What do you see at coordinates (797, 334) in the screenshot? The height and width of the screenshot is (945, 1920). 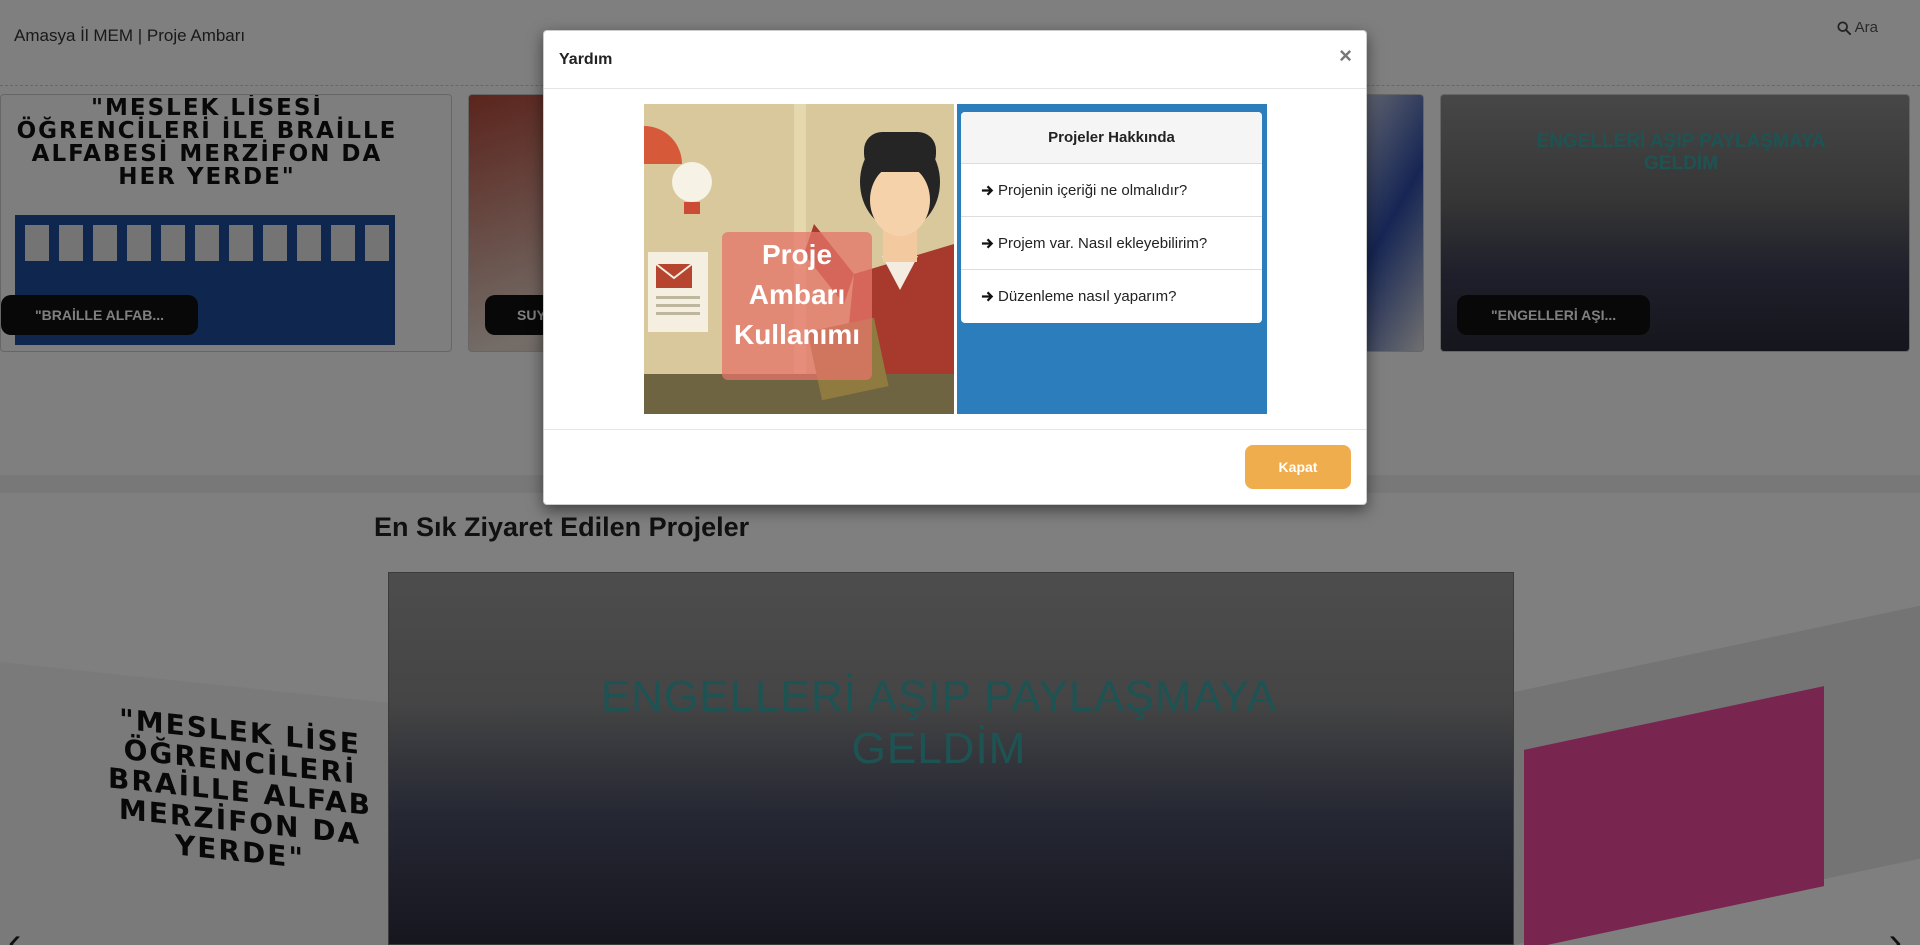 I see `illustration-text-line: Kullanımı` at bounding box center [797, 334].